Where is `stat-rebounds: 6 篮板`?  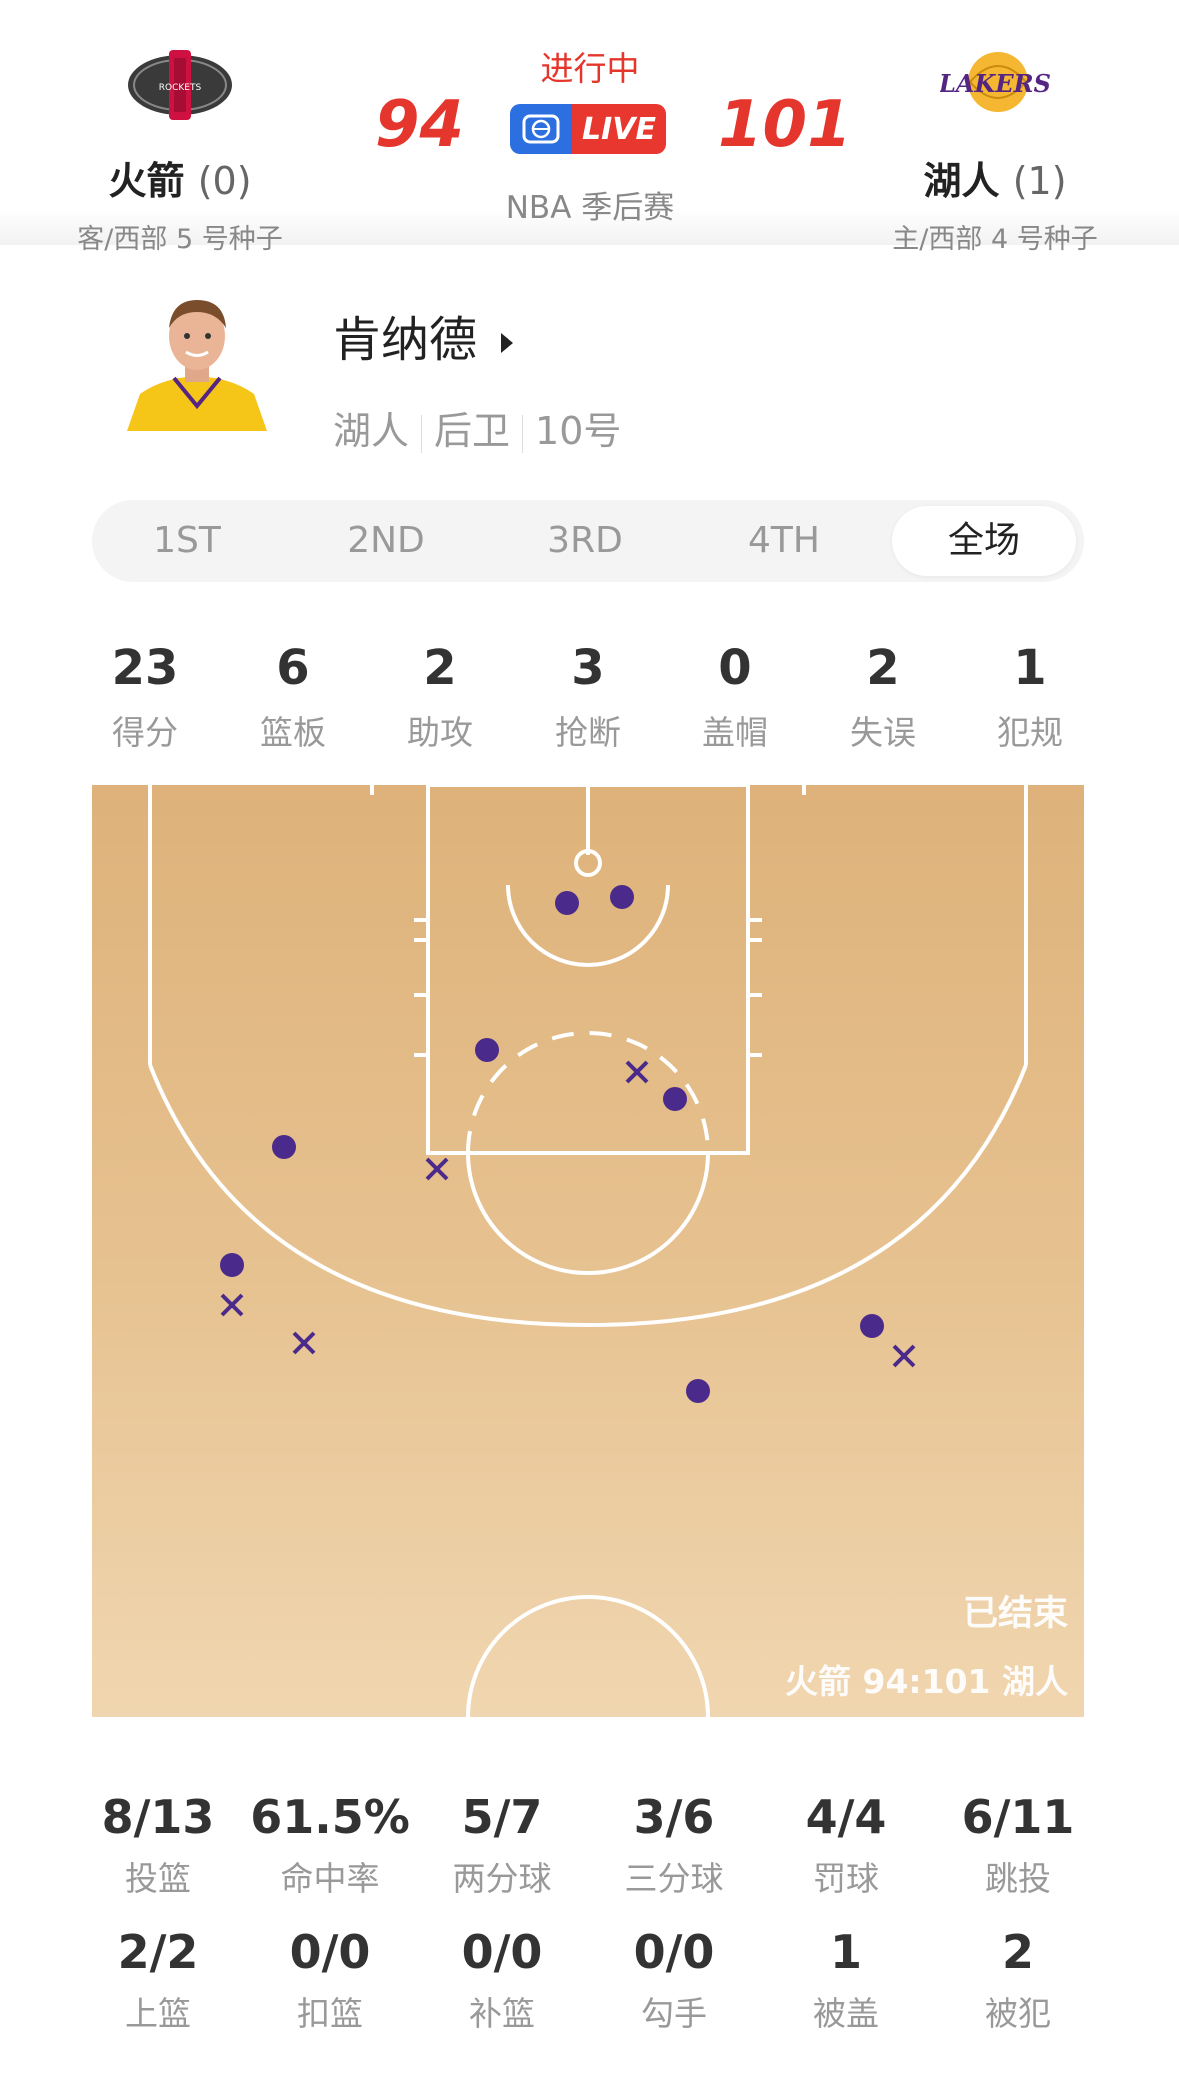 stat-rebounds: 6 篮板 is located at coordinates (293, 696).